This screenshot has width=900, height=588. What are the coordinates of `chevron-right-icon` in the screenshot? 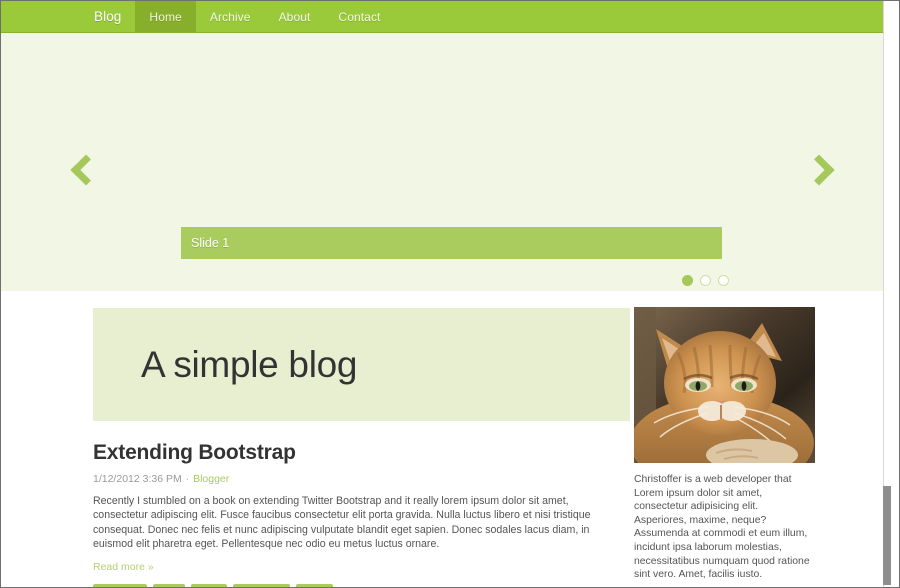 It's located at (819, 170).